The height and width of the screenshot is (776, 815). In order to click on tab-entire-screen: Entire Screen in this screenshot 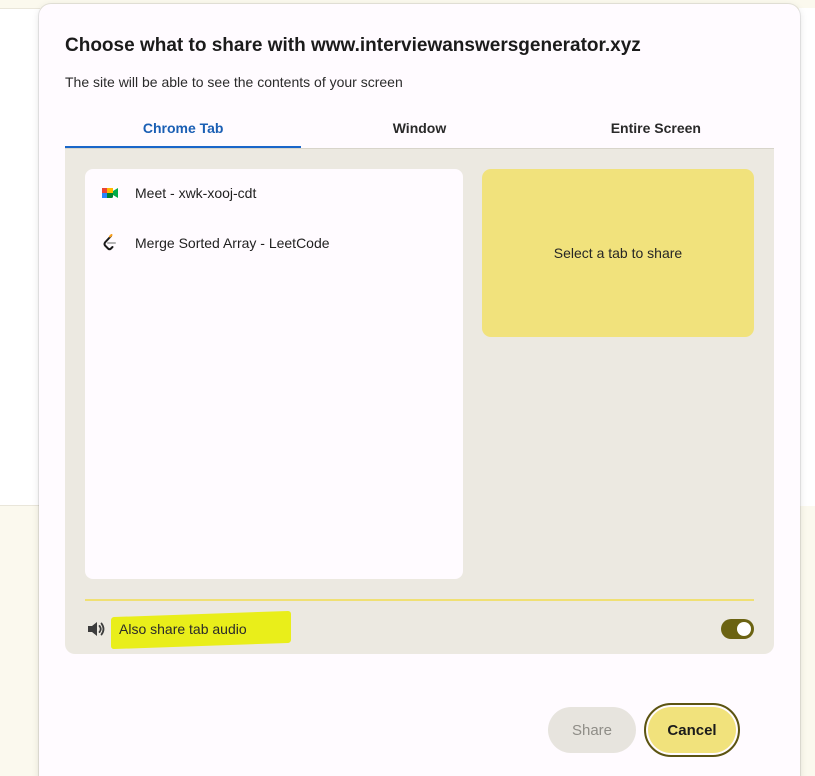, I will do `click(656, 128)`.